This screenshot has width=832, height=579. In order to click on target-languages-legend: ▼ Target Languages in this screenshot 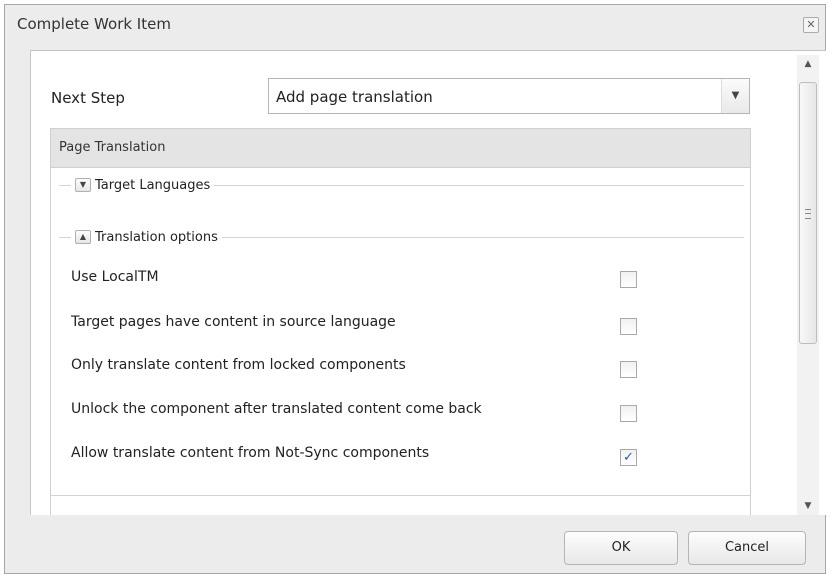, I will do `click(143, 185)`.